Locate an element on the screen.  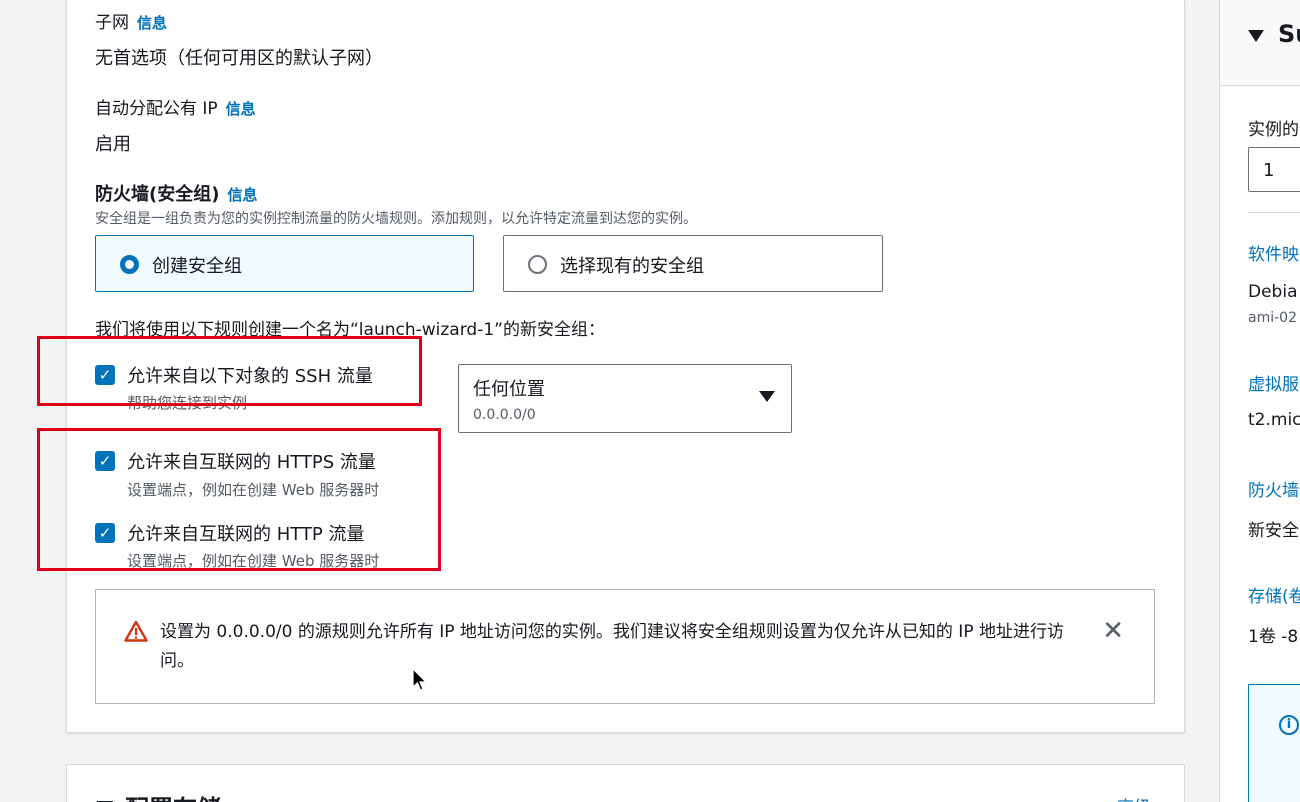
option-existing-label: 选择现有的安全组 is located at coordinates (632, 266).